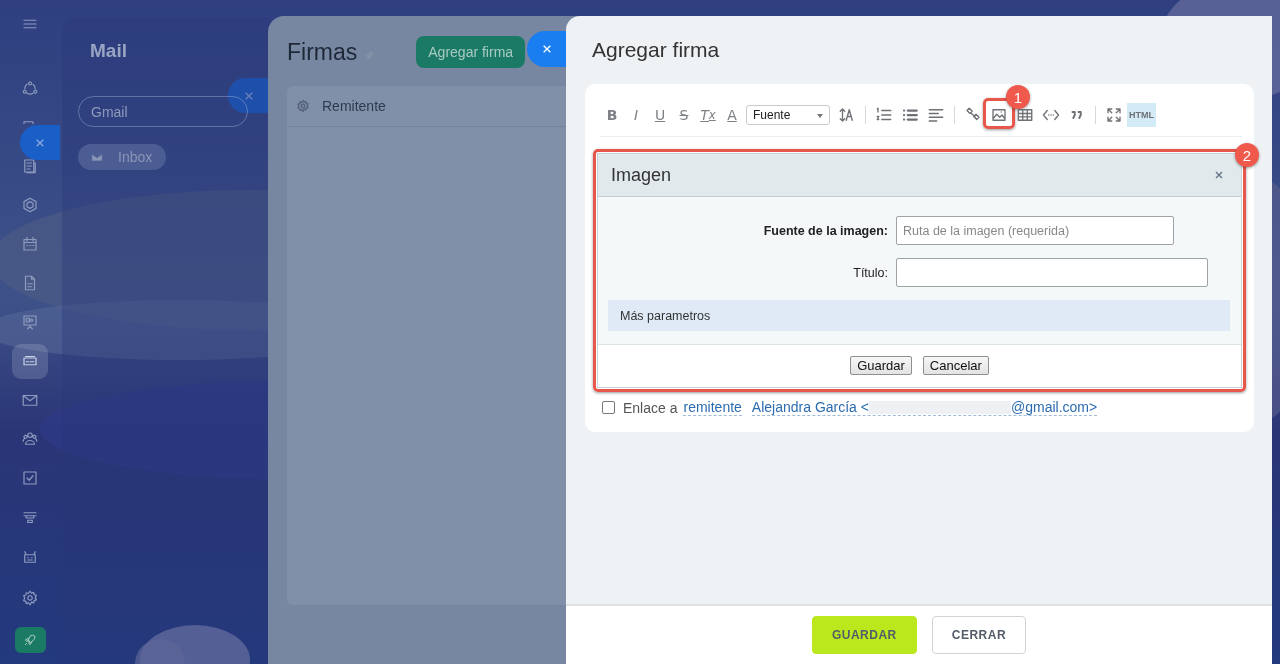 The height and width of the screenshot is (664, 1280). I want to click on field-label: Título:, so click(870, 272).